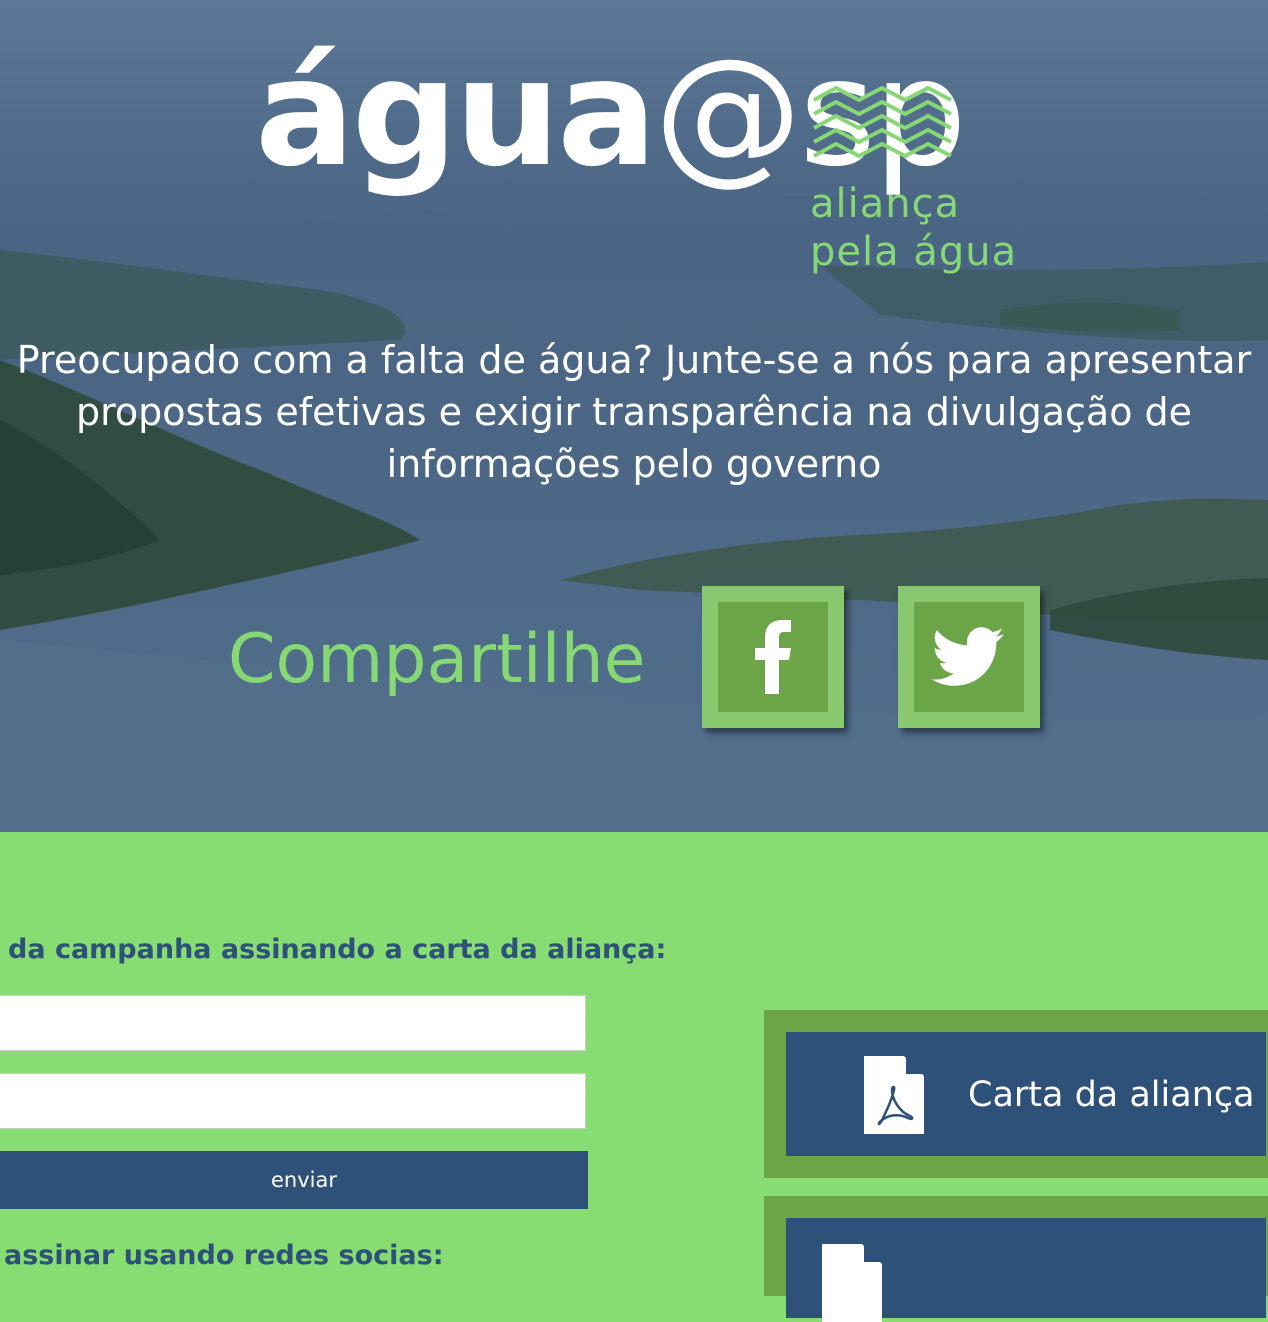  Describe the element at coordinates (456, 113) in the screenshot. I see `logo-word-bold: água` at that location.